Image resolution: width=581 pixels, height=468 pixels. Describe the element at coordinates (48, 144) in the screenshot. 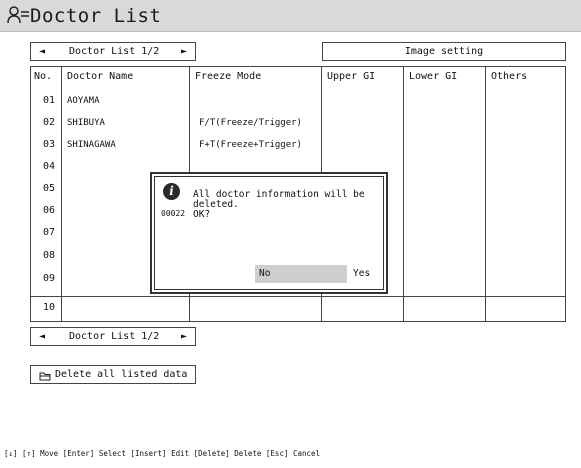

I see `row-number: 03` at that location.